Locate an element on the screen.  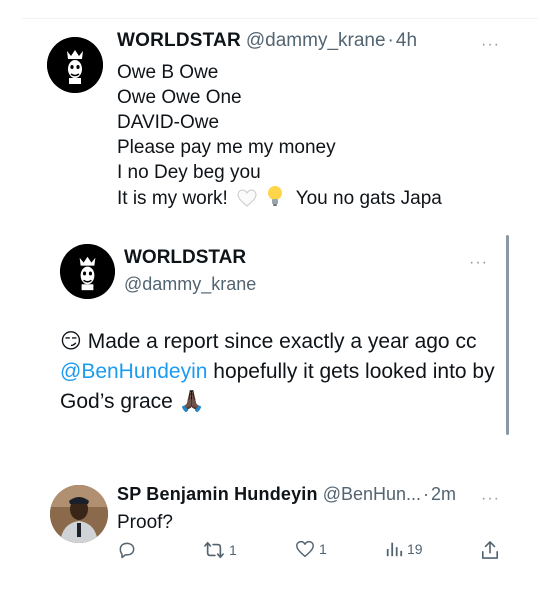
quoted-avatar is located at coordinates (87, 271).